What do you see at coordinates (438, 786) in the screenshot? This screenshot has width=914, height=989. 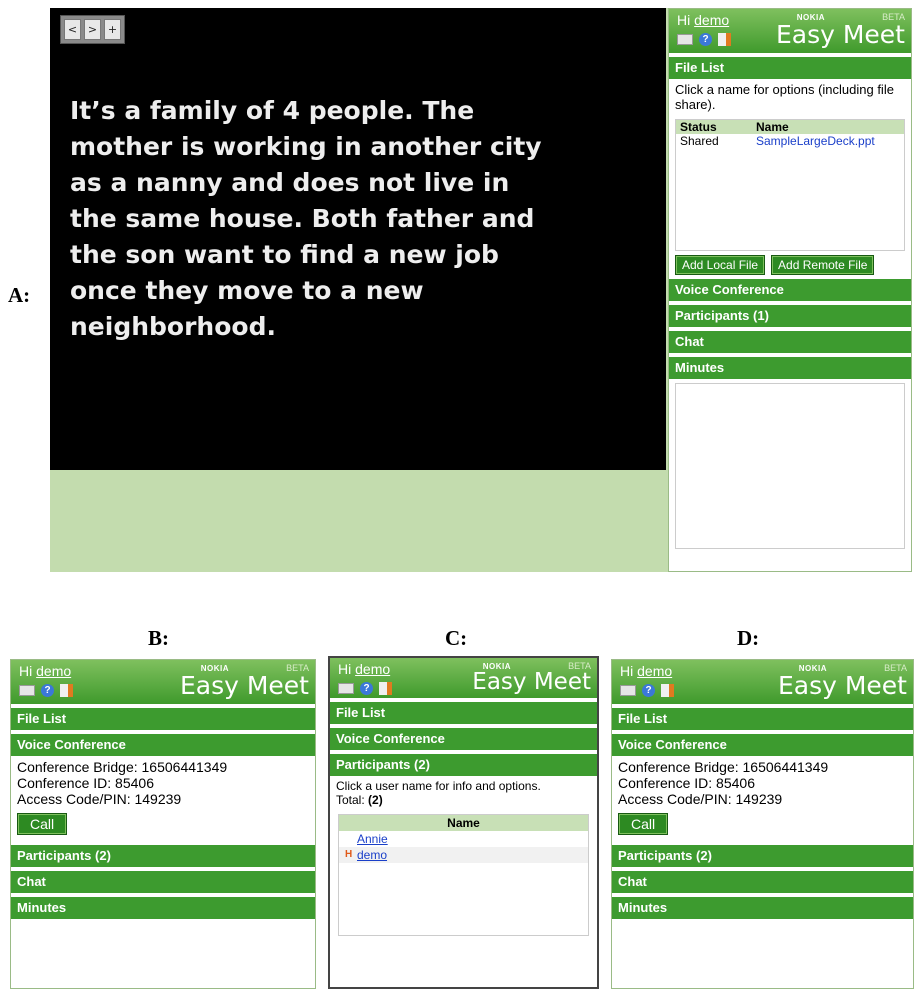 I see `participants-instructions: Click a user name for info and options.` at bounding box center [438, 786].